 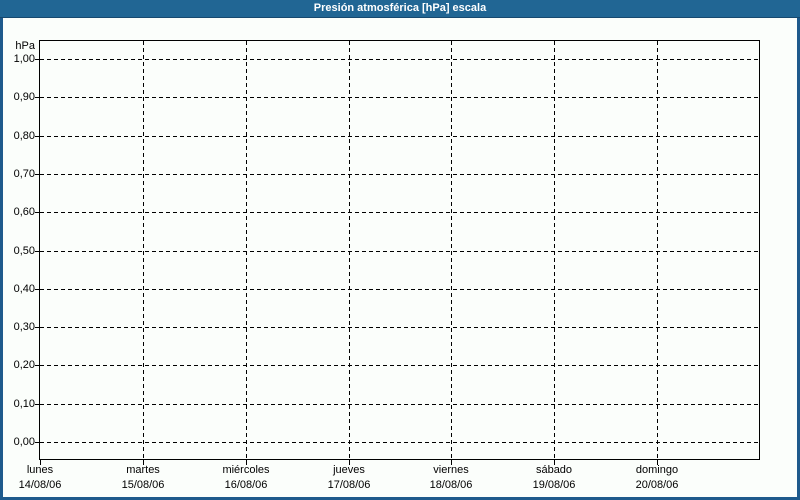 What do you see at coordinates (40, 470) in the screenshot?
I see `day-name-label: lunes` at bounding box center [40, 470].